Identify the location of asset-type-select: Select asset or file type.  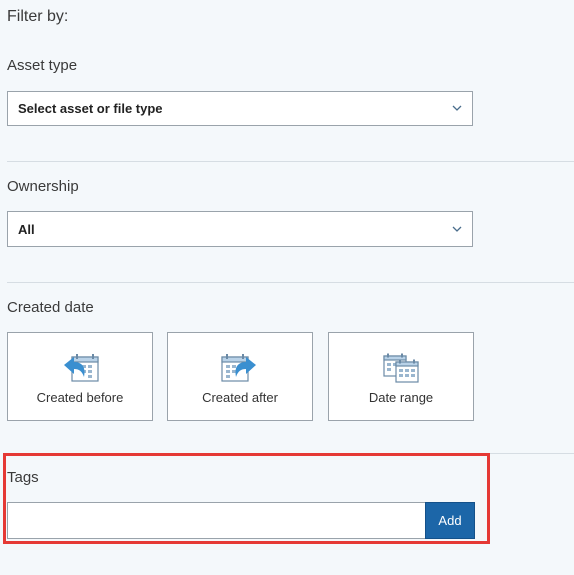
(240, 108).